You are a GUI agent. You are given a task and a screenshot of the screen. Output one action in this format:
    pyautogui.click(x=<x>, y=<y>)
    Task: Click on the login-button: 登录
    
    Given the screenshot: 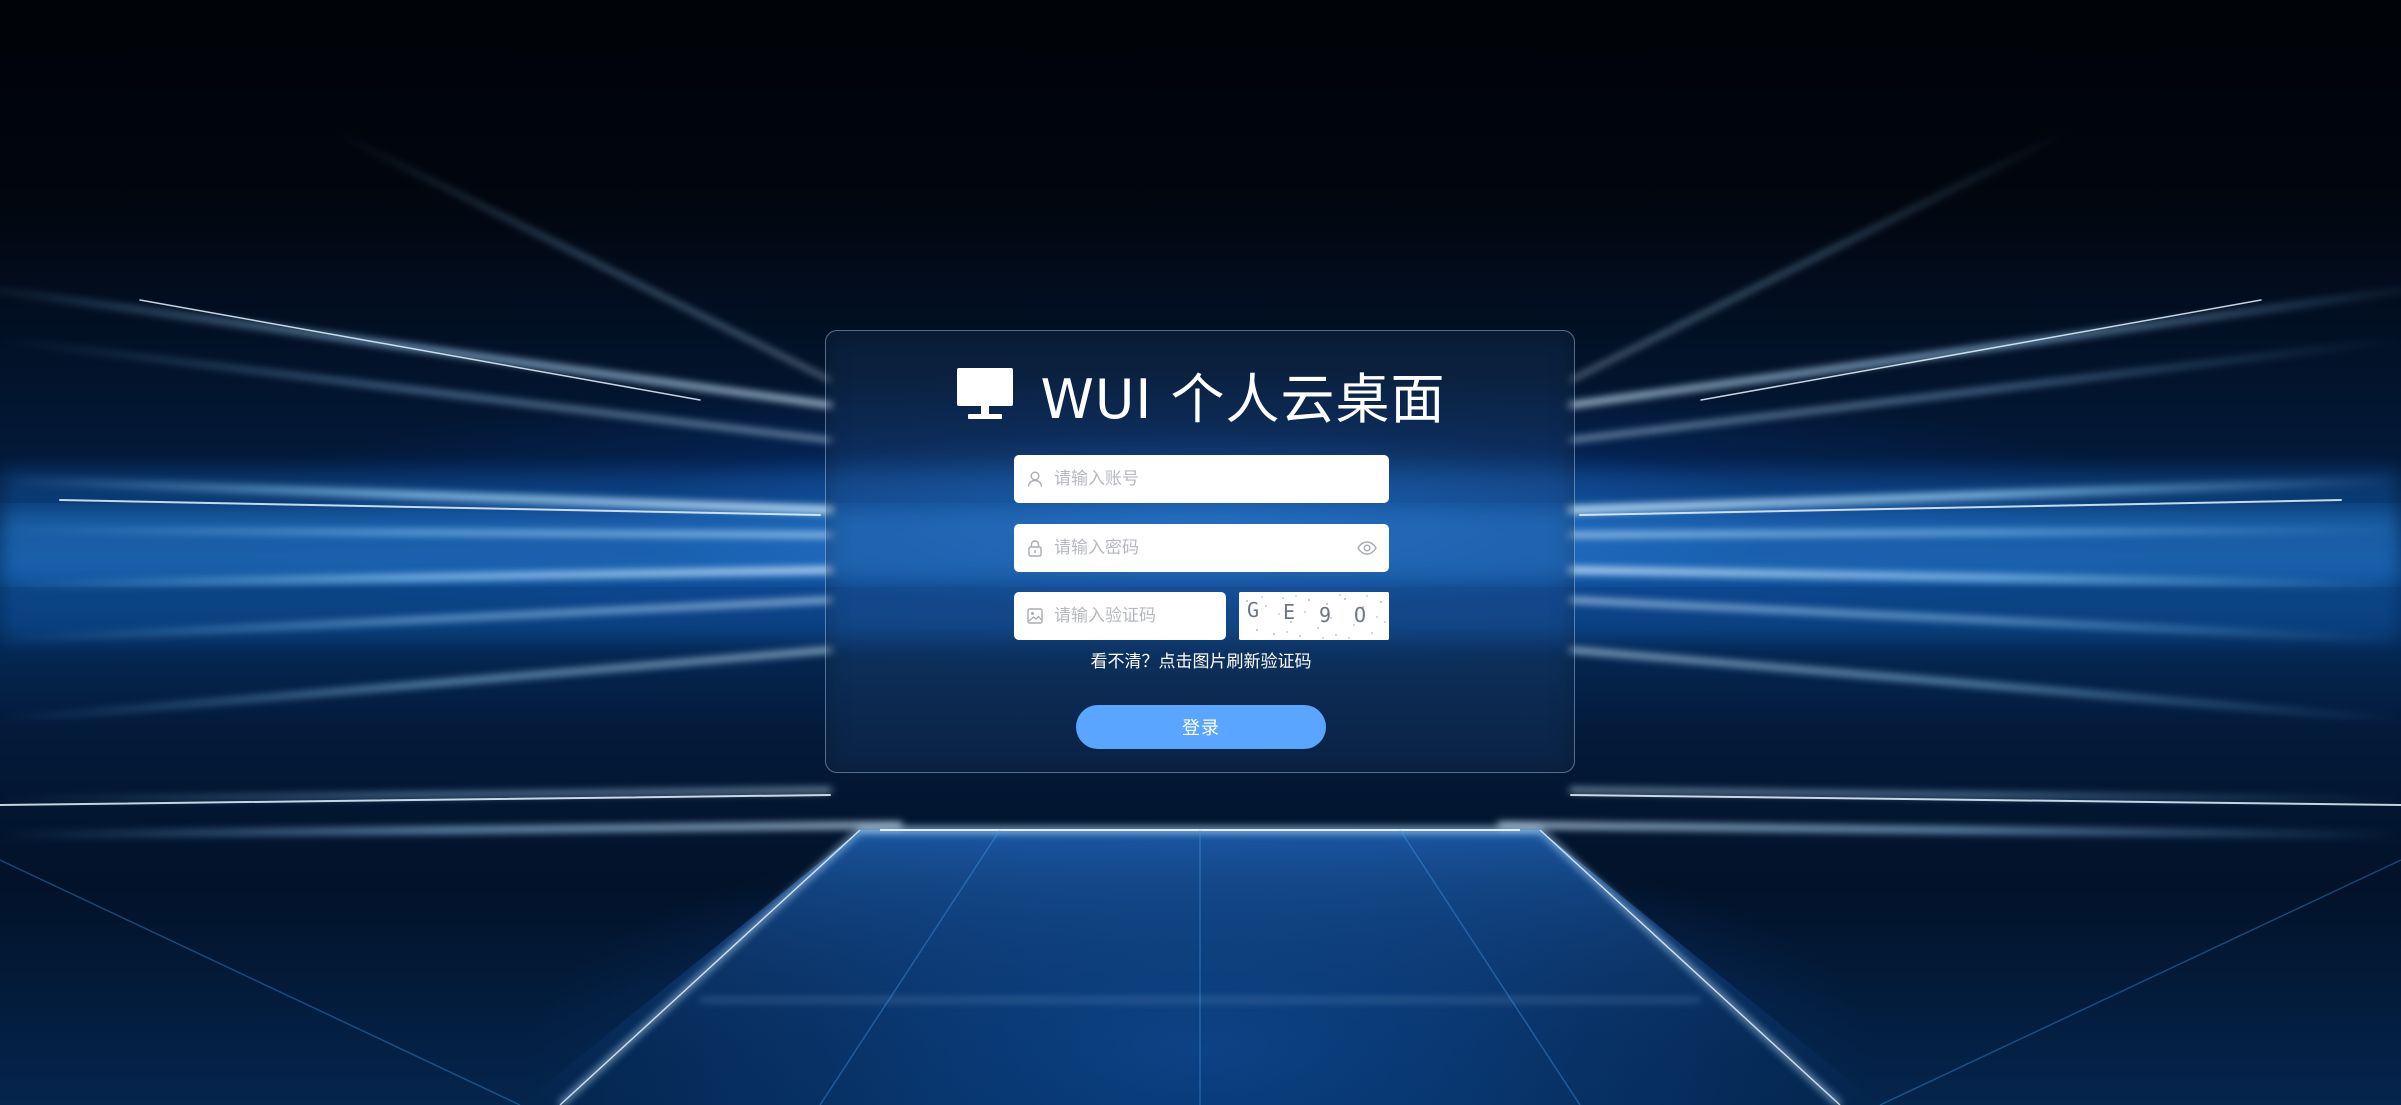 What is the action you would take?
    pyautogui.click(x=1201, y=727)
    